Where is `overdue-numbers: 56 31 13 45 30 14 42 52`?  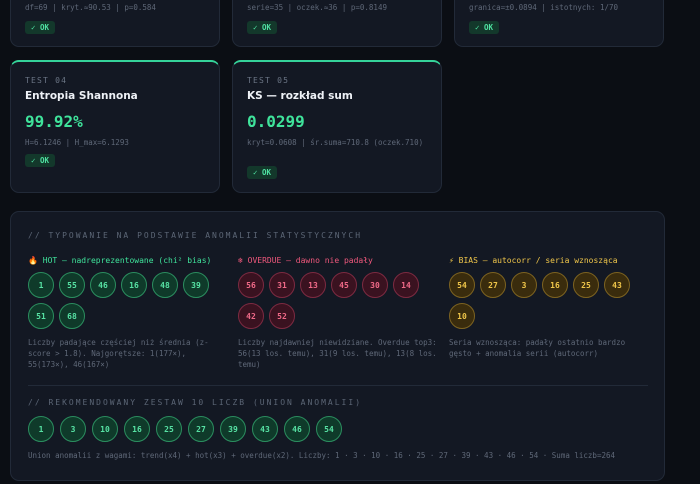
overdue-numbers: 56 31 13 45 30 14 42 52 is located at coordinates (335, 300).